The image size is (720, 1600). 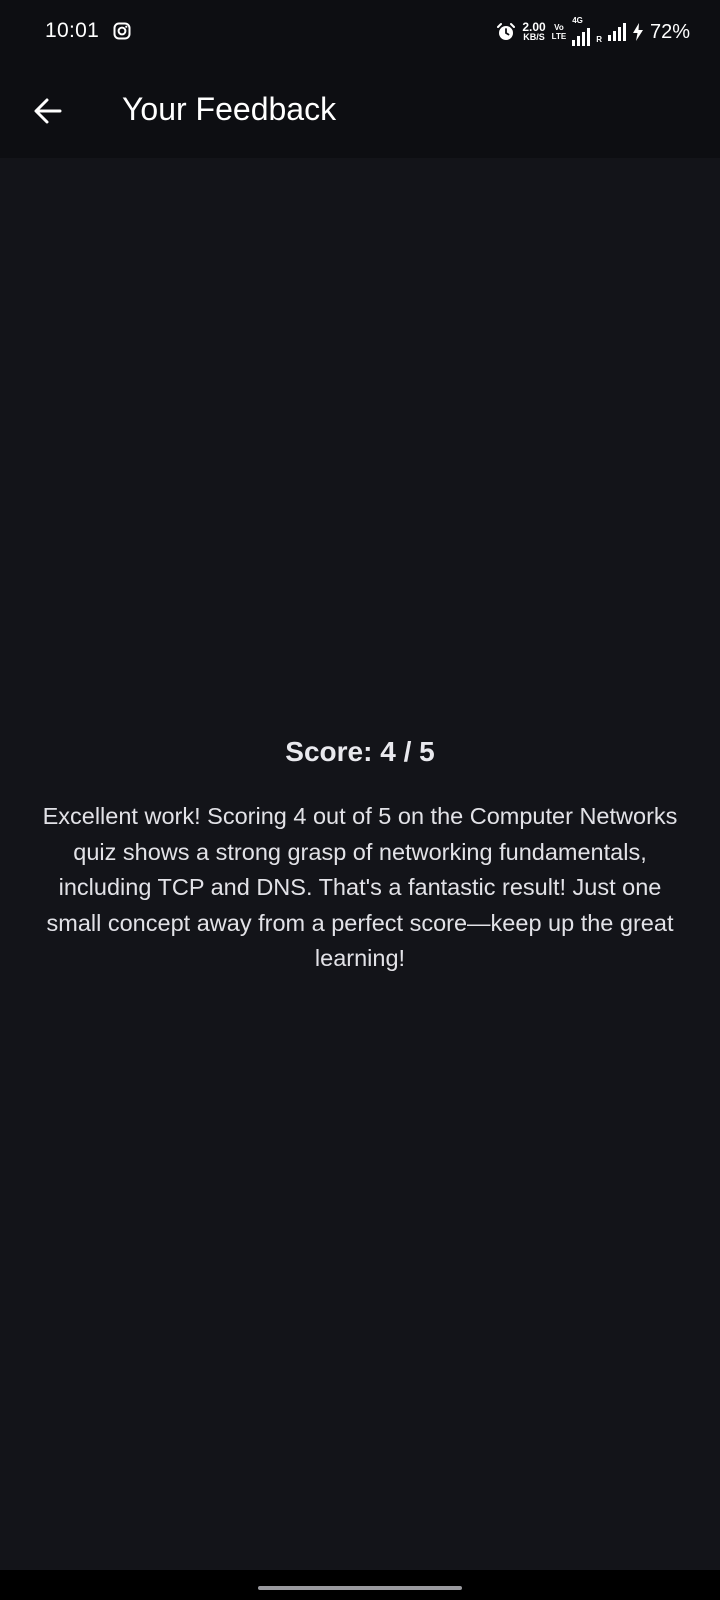 I want to click on volte-indicator: Vo LTE, so click(x=559, y=32).